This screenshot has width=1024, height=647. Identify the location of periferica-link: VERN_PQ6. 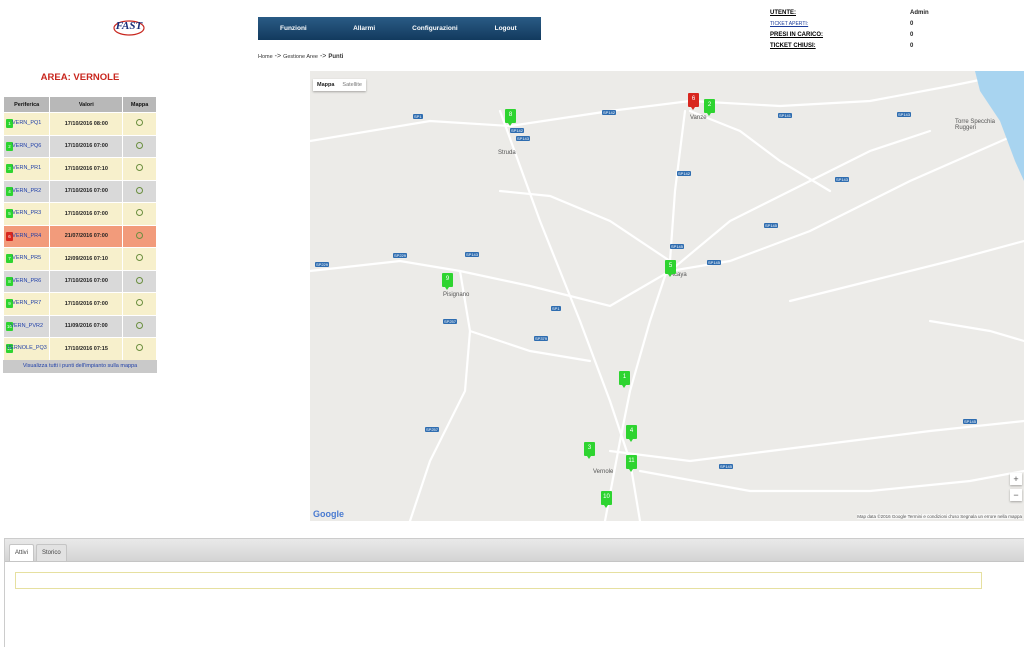
(26, 146).